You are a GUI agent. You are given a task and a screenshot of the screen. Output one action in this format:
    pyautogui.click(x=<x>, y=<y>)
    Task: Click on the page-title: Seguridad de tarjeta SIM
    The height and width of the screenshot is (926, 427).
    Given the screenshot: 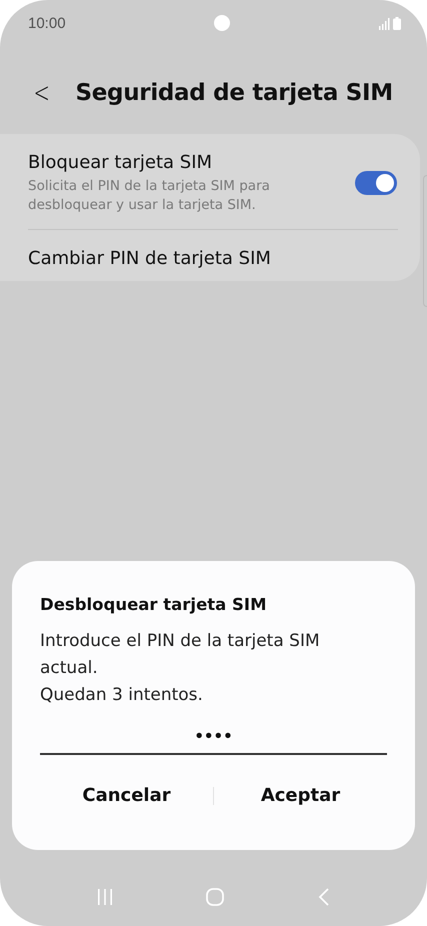 What is the action you would take?
    pyautogui.click(x=234, y=93)
    